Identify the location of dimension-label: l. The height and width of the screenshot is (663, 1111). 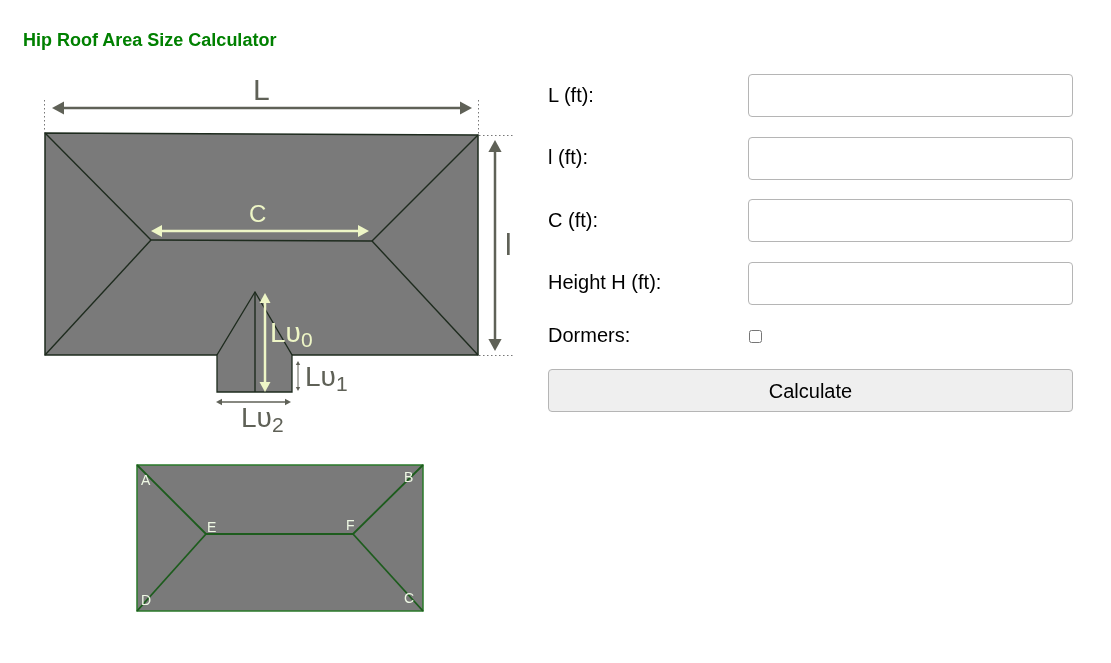
(508, 245).